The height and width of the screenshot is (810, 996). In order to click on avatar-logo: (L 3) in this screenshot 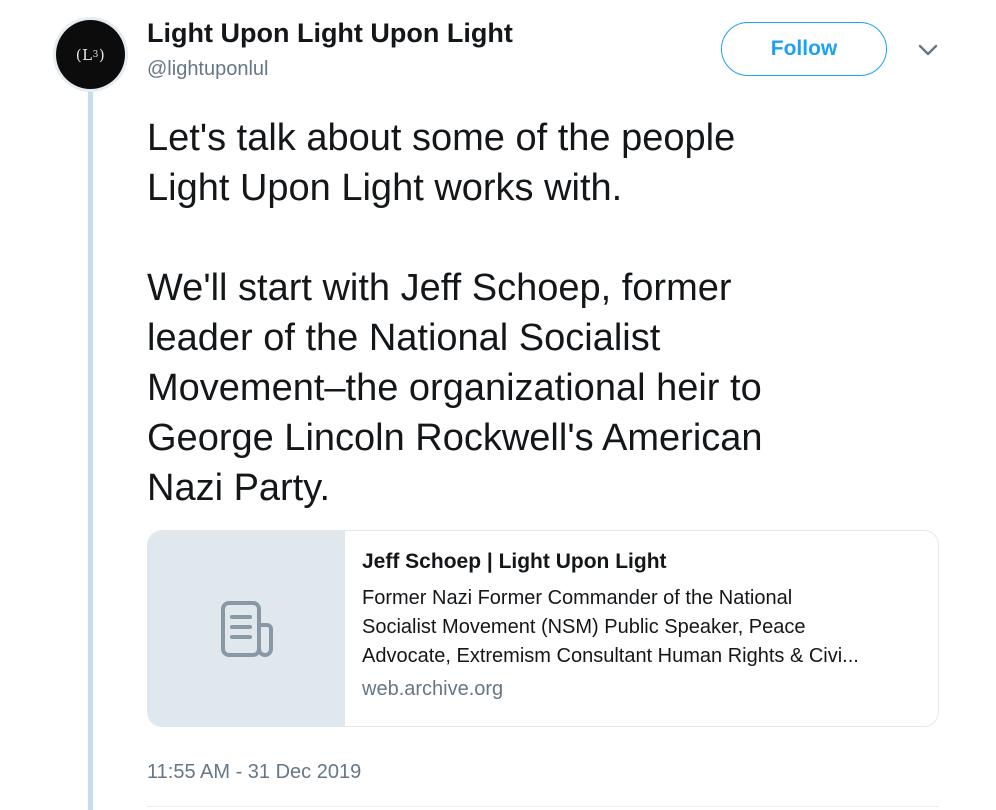, I will do `click(90, 54)`.